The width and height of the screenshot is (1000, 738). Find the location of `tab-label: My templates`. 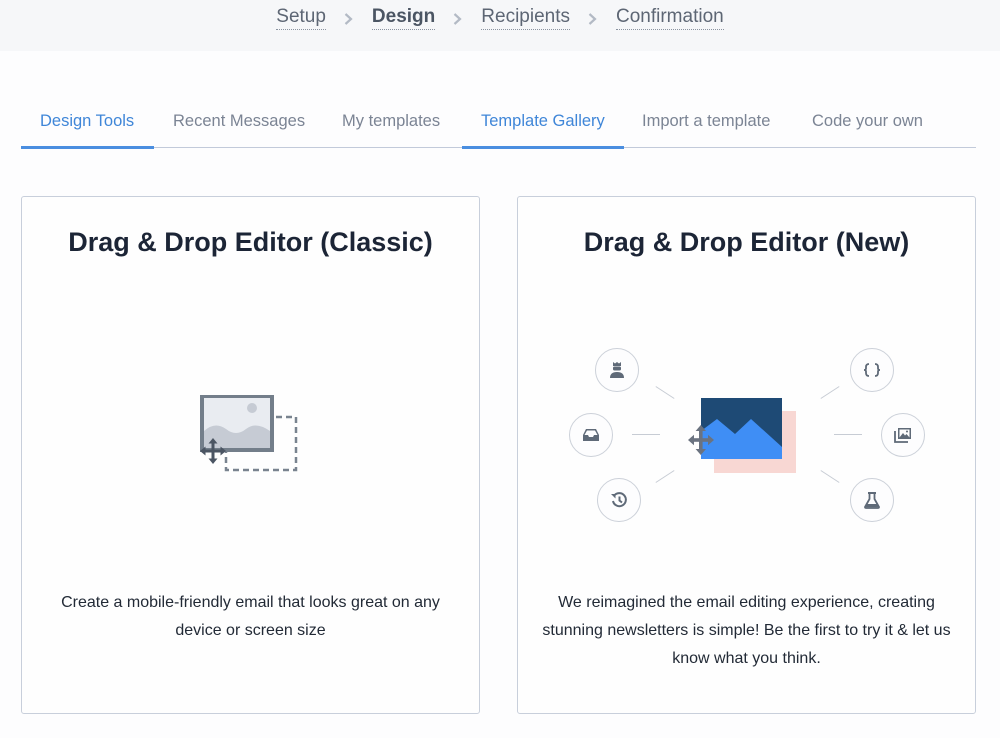

tab-label: My templates is located at coordinates (391, 121).